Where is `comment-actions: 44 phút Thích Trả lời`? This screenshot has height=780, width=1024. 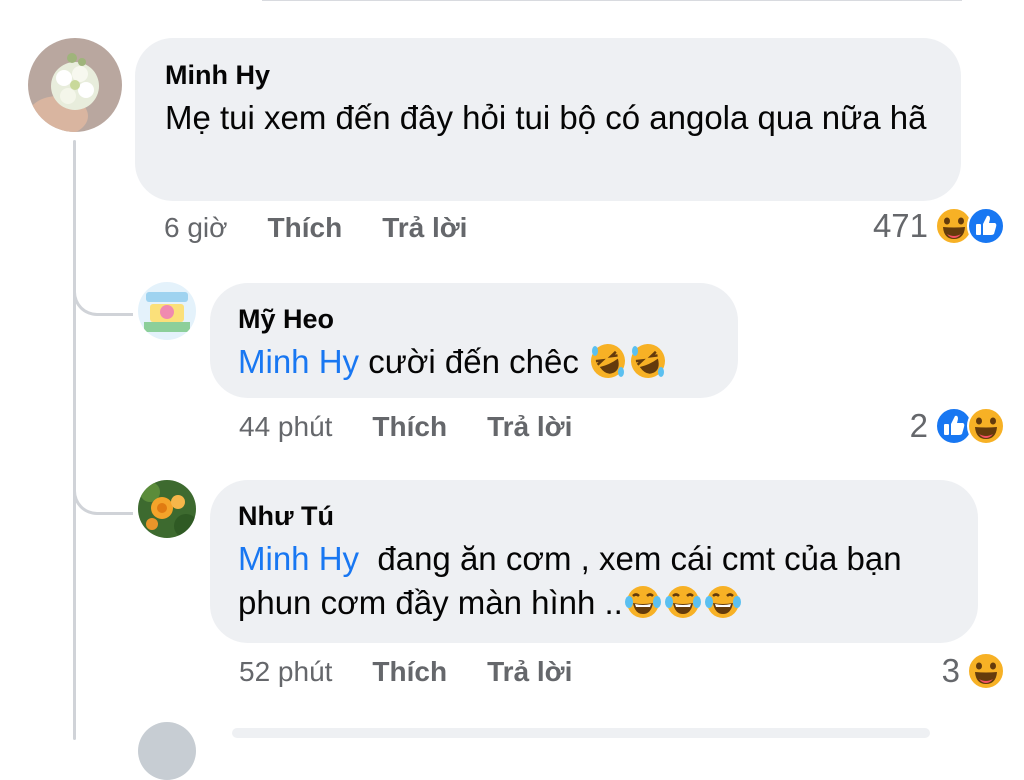 comment-actions: 44 phút Thích Trả lời is located at coordinates (405, 427).